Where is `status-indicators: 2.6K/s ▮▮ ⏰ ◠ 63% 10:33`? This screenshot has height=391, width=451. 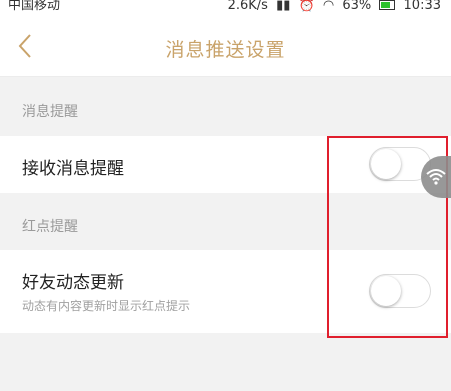 status-indicators: 2.6K/s ▮▮ ⏰ ◠ 63% 10:33 is located at coordinates (332, 6).